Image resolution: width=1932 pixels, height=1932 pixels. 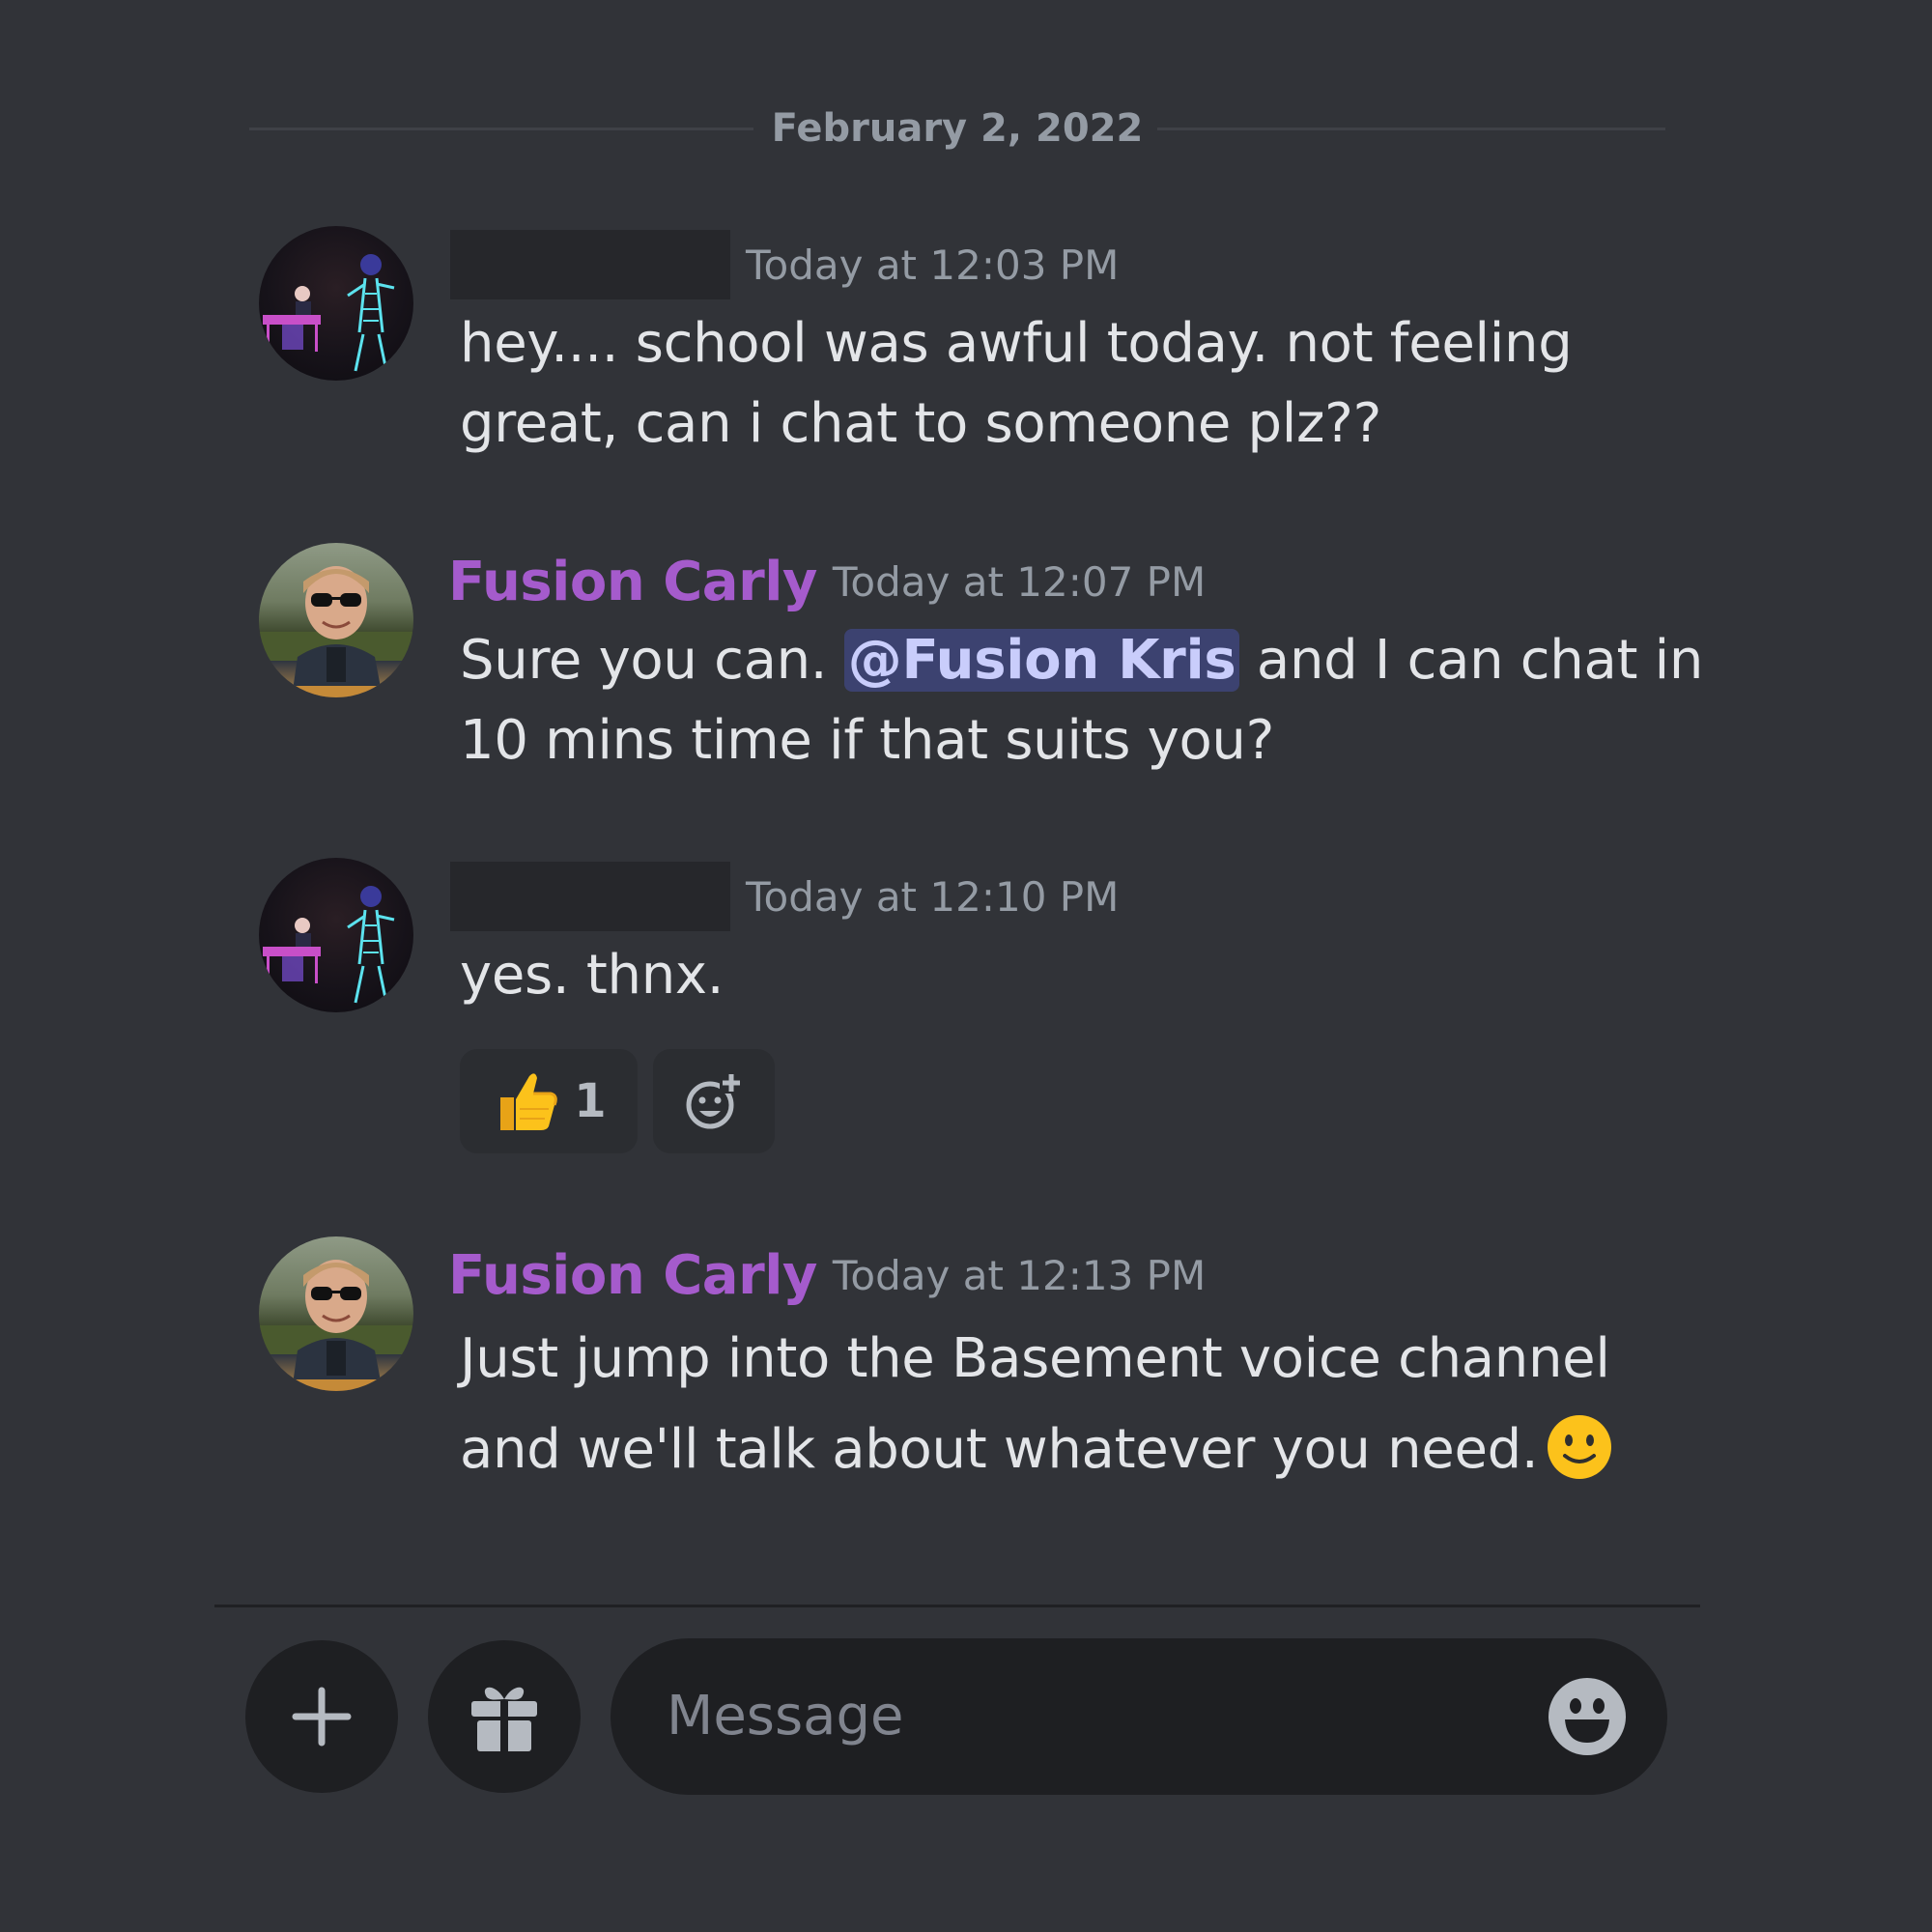 I want to click on gift-icon, so click(x=504, y=1719).